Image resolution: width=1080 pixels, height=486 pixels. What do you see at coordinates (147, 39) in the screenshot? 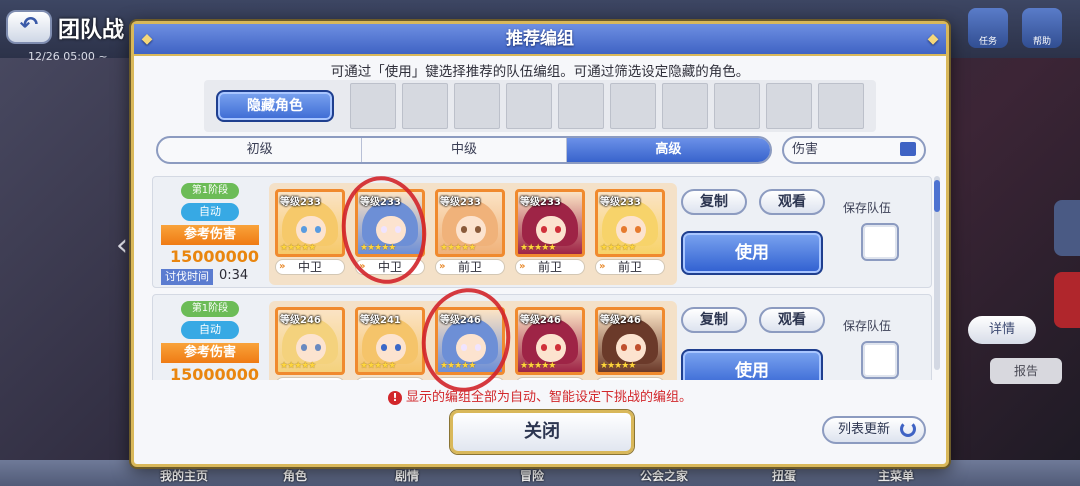
I see `header-ornament-icon: ◆` at bounding box center [147, 39].